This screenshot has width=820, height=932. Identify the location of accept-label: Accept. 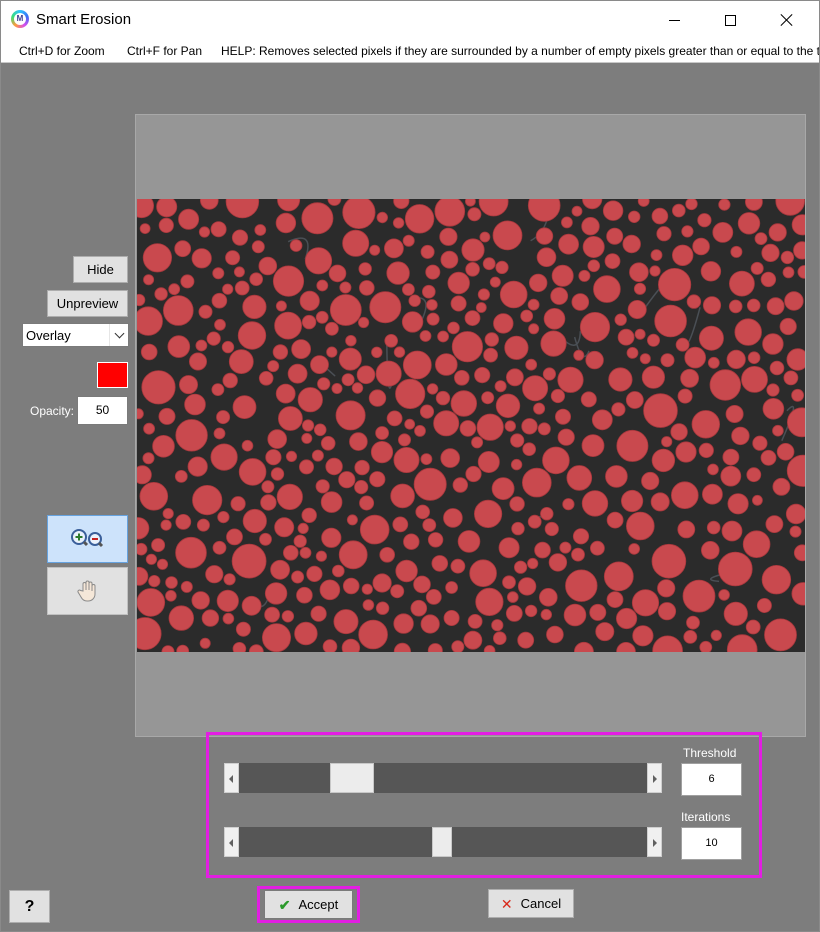
(318, 904).